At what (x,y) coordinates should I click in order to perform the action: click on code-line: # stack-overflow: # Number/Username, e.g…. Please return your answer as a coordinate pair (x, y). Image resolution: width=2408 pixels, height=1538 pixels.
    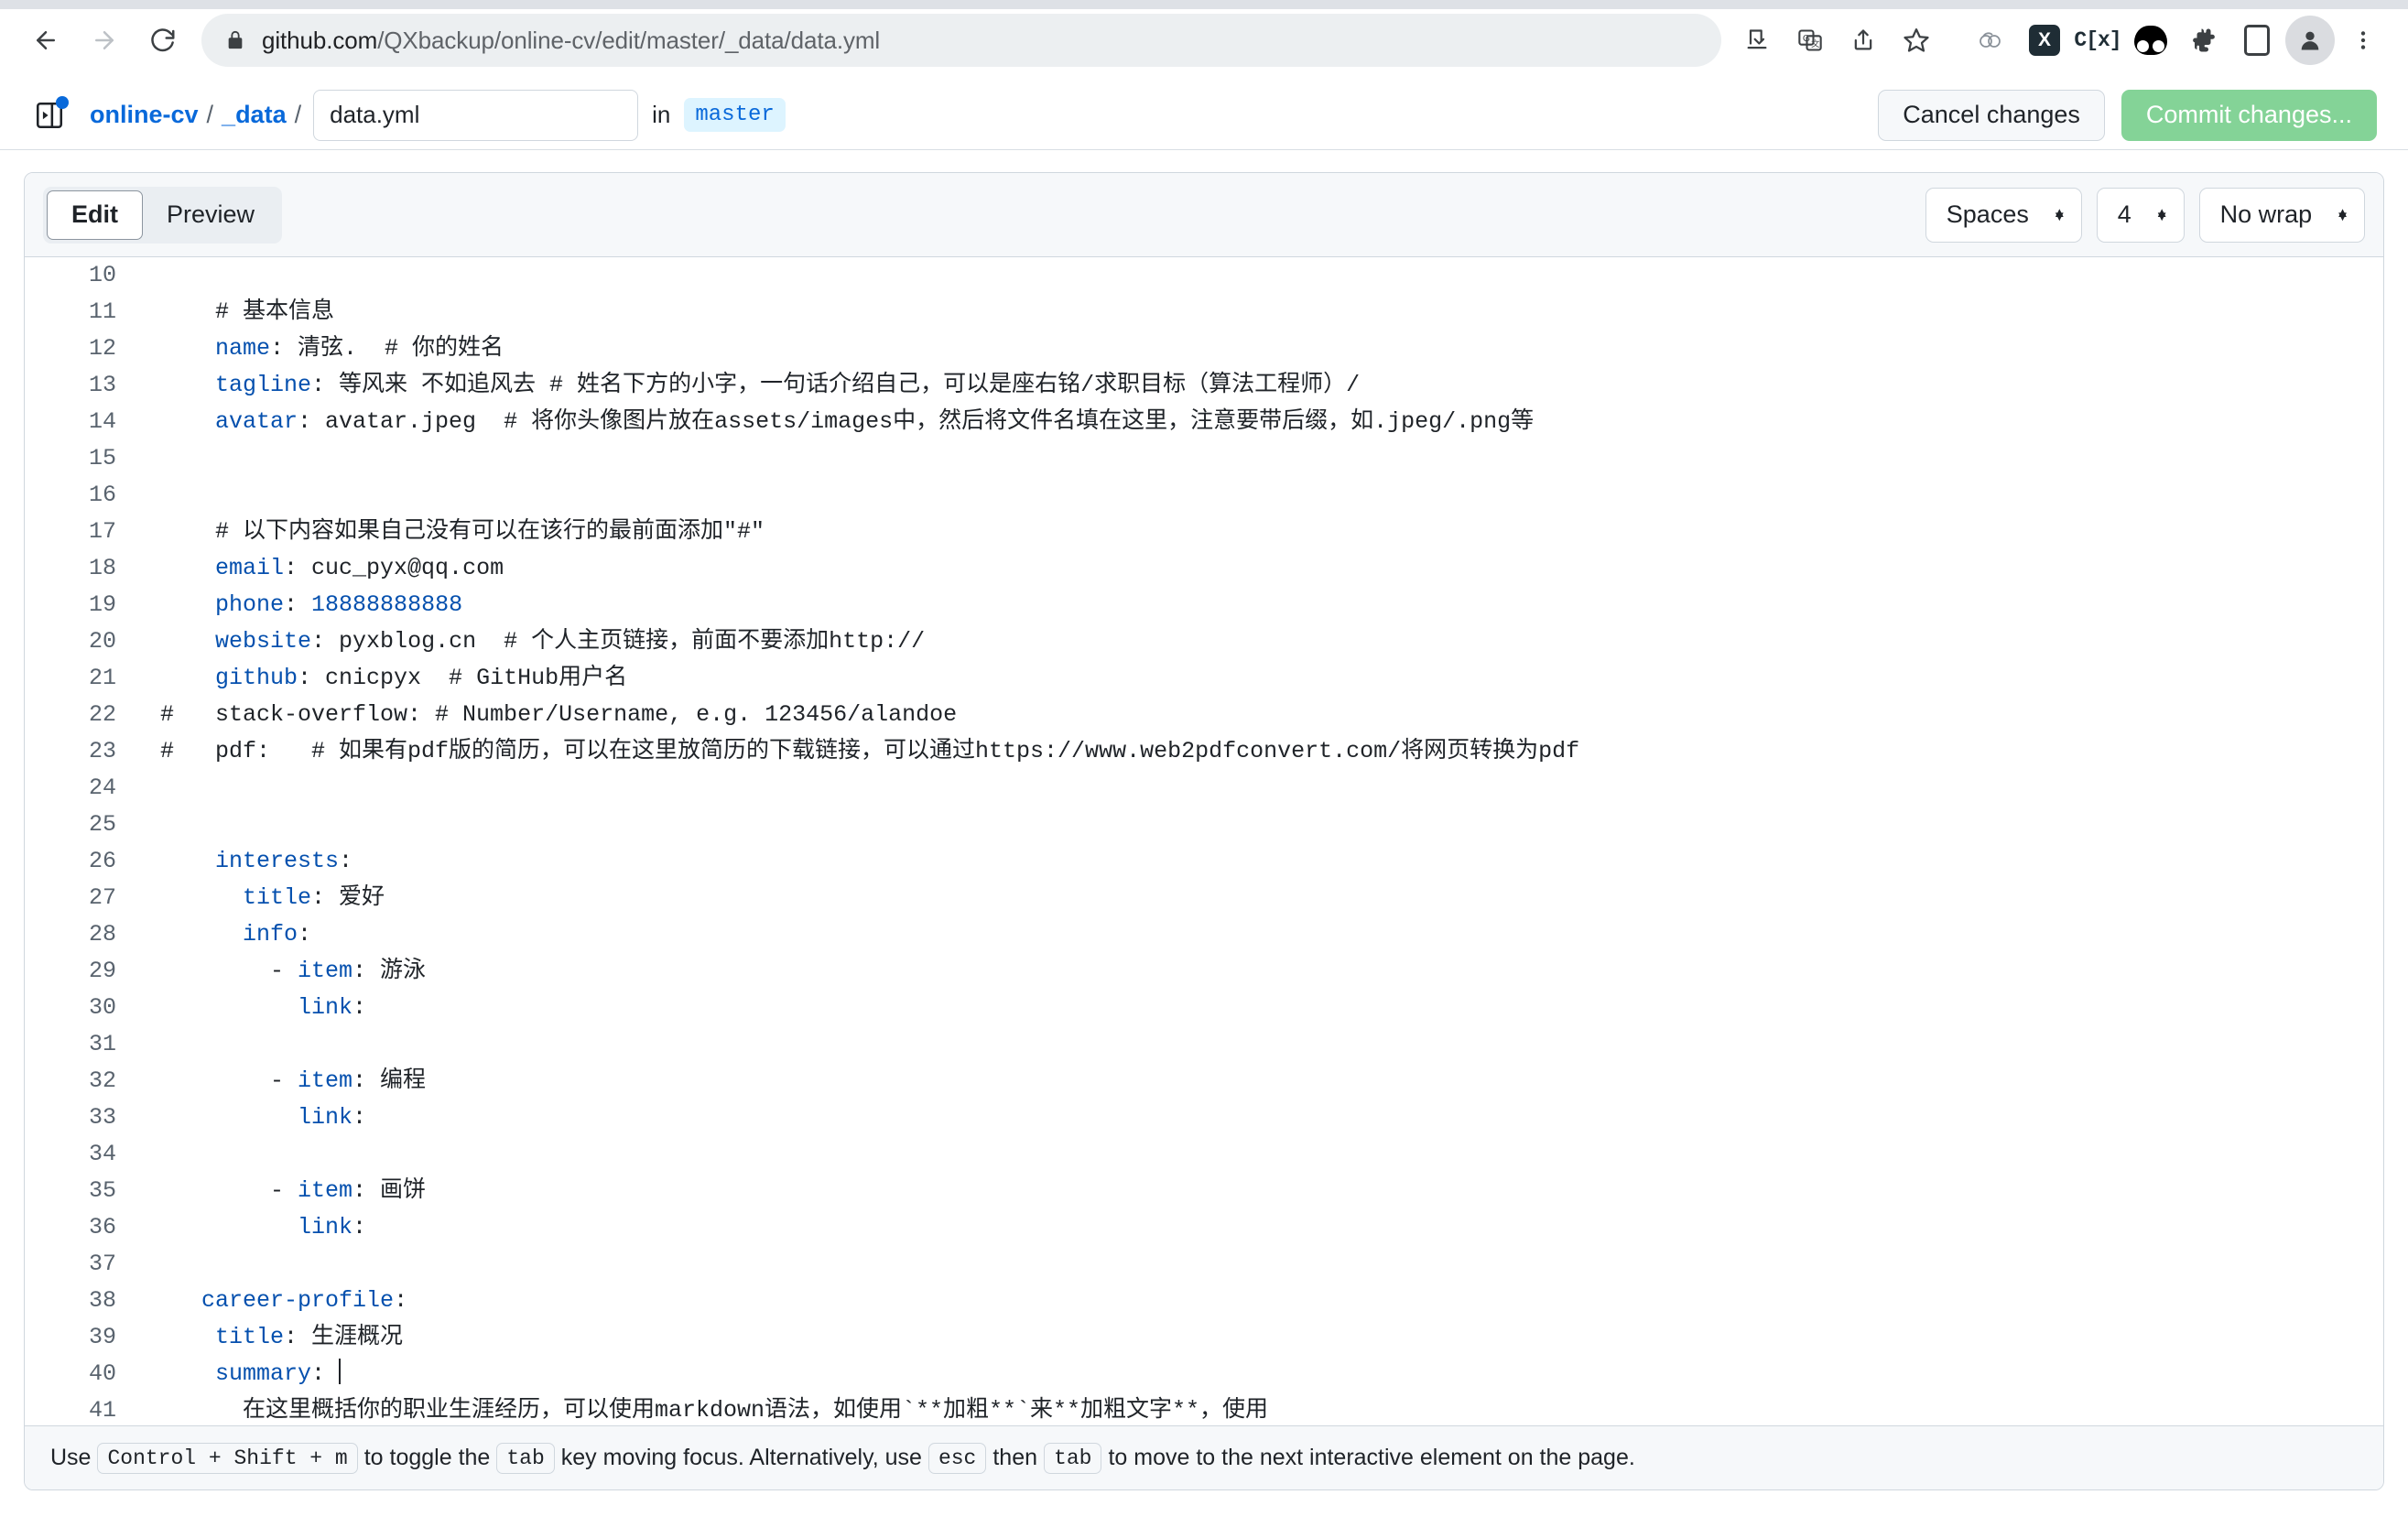
    Looking at the image, I should click on (1271, 715).